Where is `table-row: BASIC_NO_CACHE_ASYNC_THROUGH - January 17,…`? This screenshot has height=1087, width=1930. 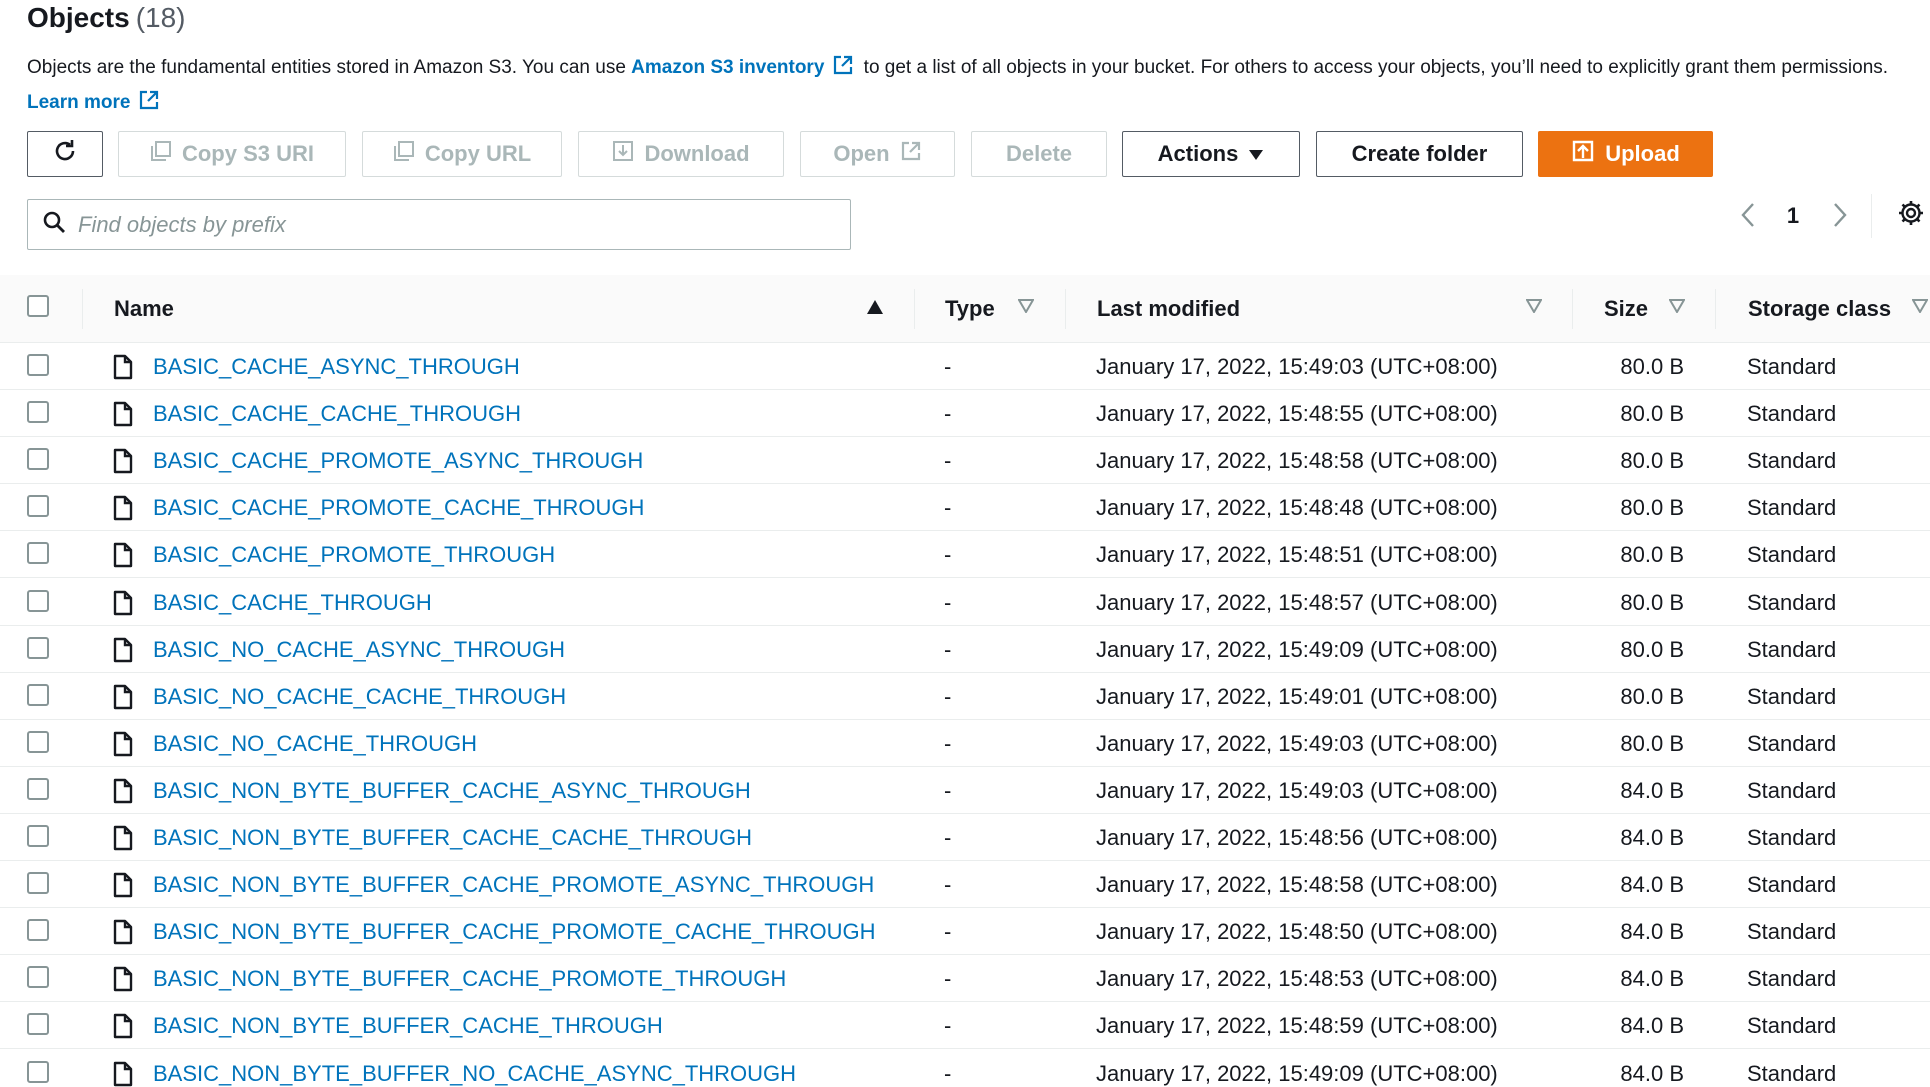
table-row: BASIC_NO_CACHE_ASYNC_THROUGH - January 17,… is located at coordinates (965, 649).